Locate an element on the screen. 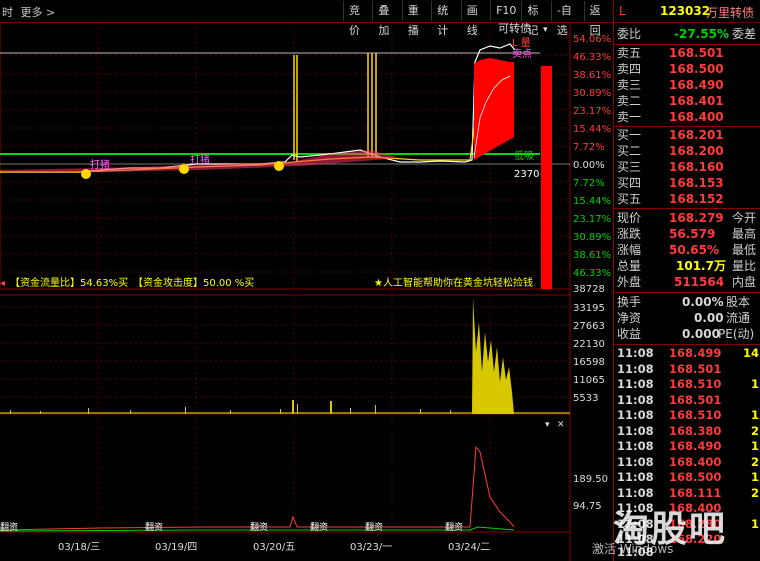 Image resolution: width=760 pixels, height=561 pixels. f10-button: F10 is located at coordinates (505, 11).